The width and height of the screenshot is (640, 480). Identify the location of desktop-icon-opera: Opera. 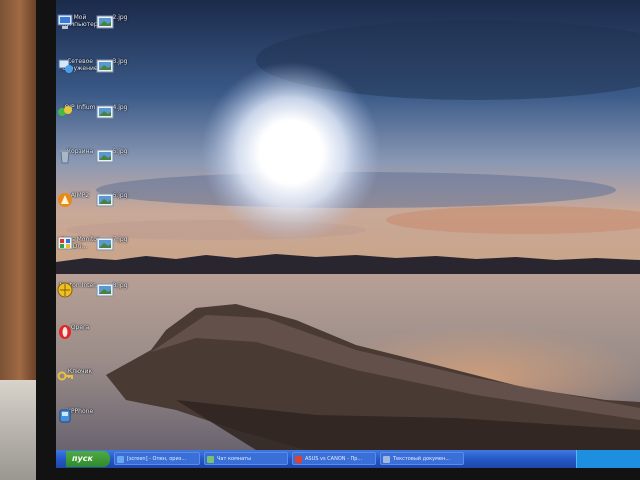
(80, 331).